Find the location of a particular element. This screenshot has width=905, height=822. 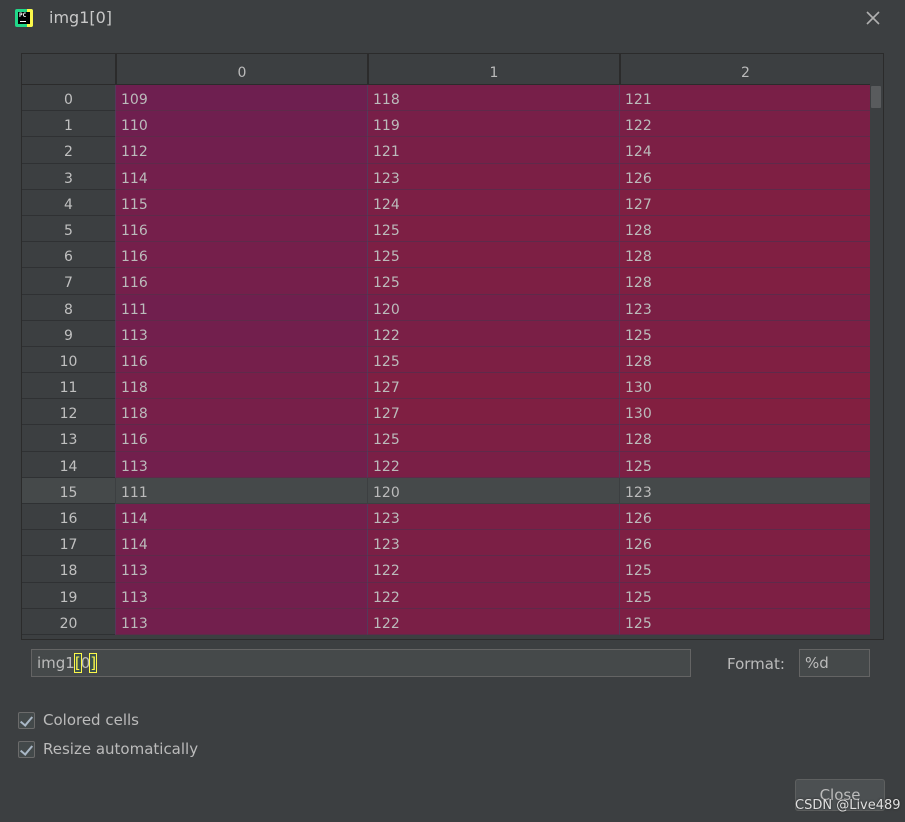

table-row: 9 113 122 125 is located at coordinates (446, 333).